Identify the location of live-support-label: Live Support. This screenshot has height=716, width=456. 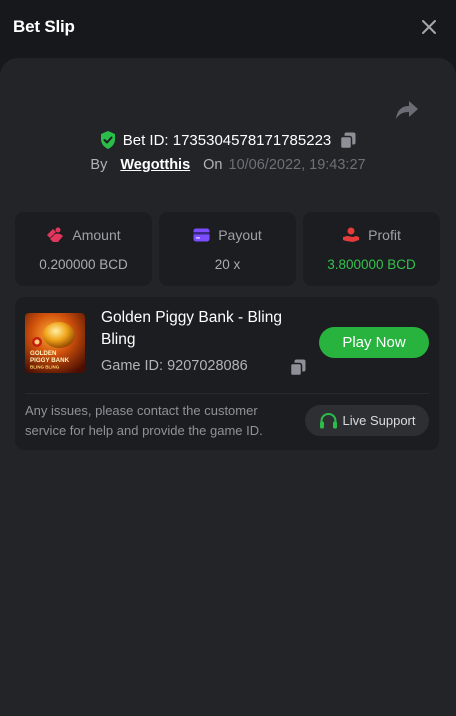
(379, 420).